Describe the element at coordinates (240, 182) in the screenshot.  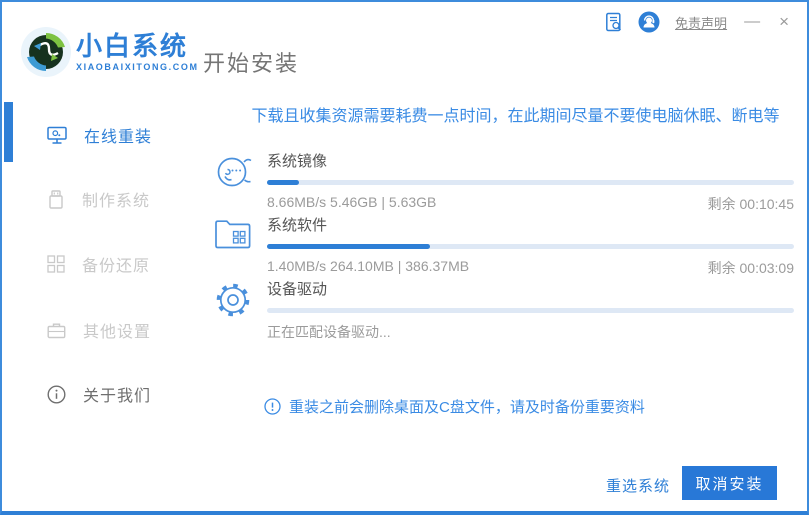
I see `mascot-face-icon` at that location.